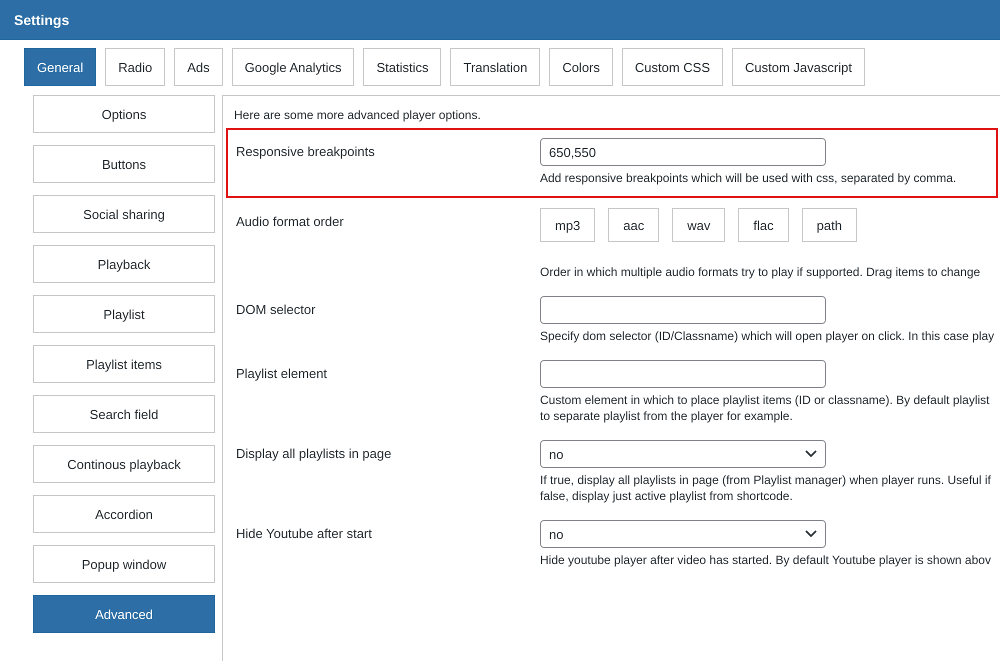 This screenshot has width=1000, height=661. Describe the element at coordinates (124, 514) in the screenshot. I see `sidebar-item: Accordion` at that location.